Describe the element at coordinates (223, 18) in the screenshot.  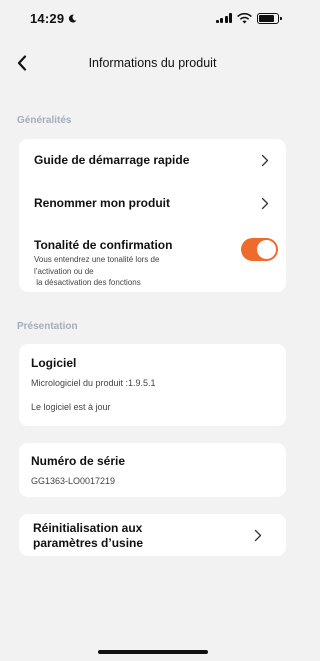
I see `cellular-signal-icon` at that location.